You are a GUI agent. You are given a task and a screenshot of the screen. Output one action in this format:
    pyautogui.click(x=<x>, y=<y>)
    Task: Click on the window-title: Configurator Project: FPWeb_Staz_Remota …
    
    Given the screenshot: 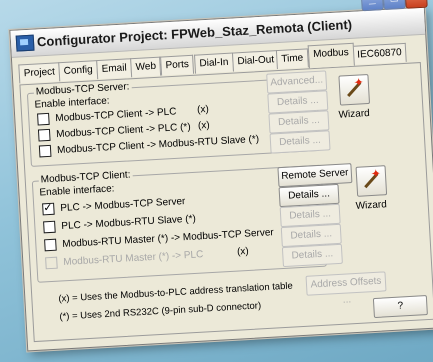 What is the action you would take?
    pyautogui.click(x=194, y=33)
    